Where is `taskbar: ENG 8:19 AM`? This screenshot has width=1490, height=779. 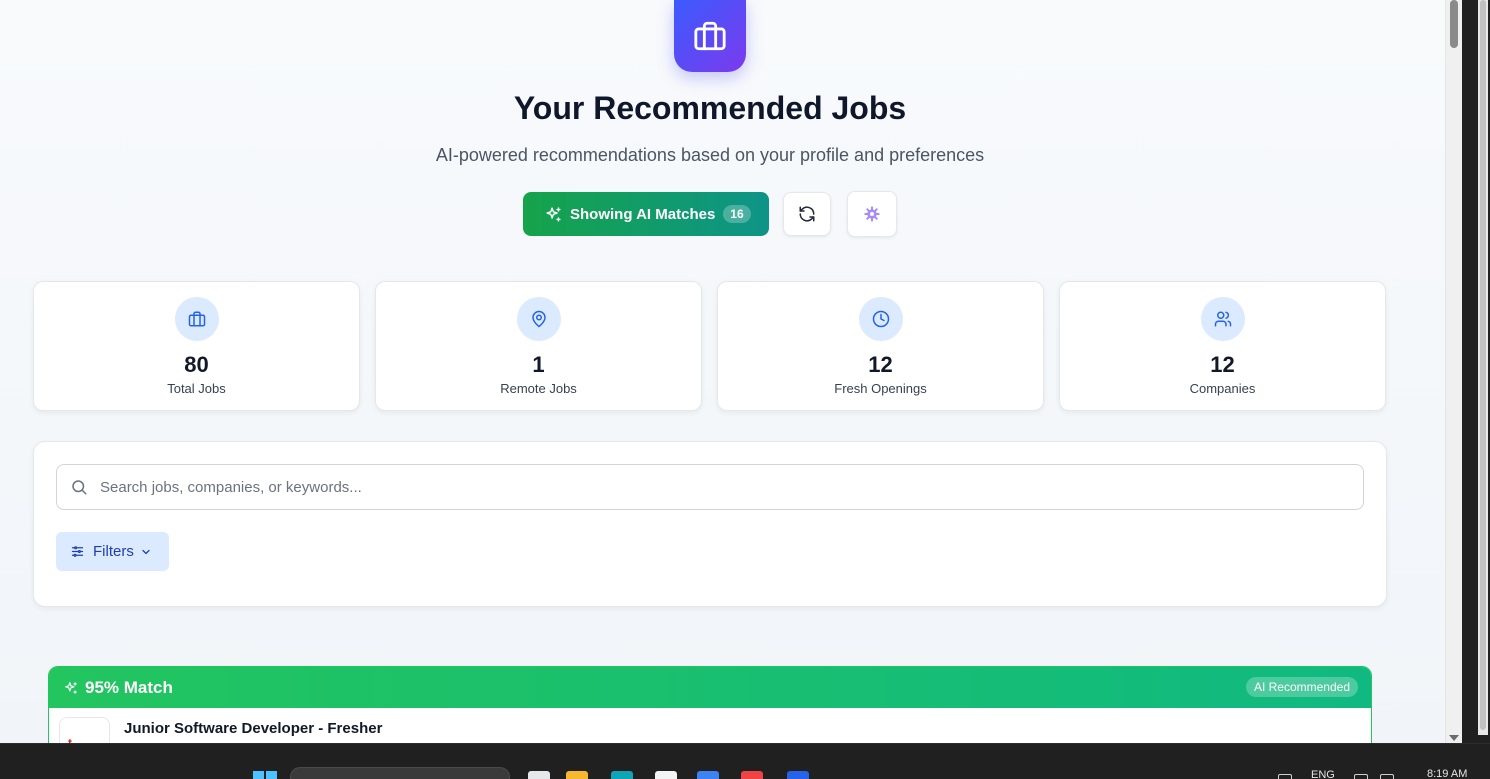 taskbar: ENG 8:19 AM is located at coordinates (745, 761).